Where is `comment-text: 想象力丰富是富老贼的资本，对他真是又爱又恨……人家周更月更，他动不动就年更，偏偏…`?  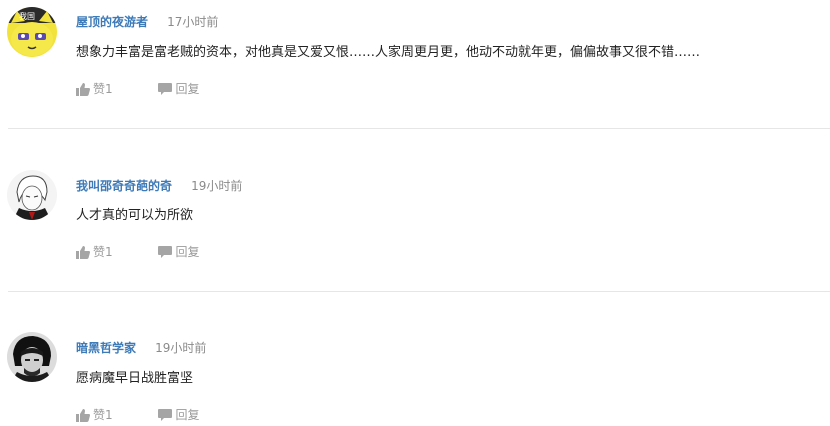
comment-text: 想象力丰富是富老贼的资本，对他真是又爱又恨……人家周更月更，他动不动就年更，偏偏… is located at coordinates (388, 52).